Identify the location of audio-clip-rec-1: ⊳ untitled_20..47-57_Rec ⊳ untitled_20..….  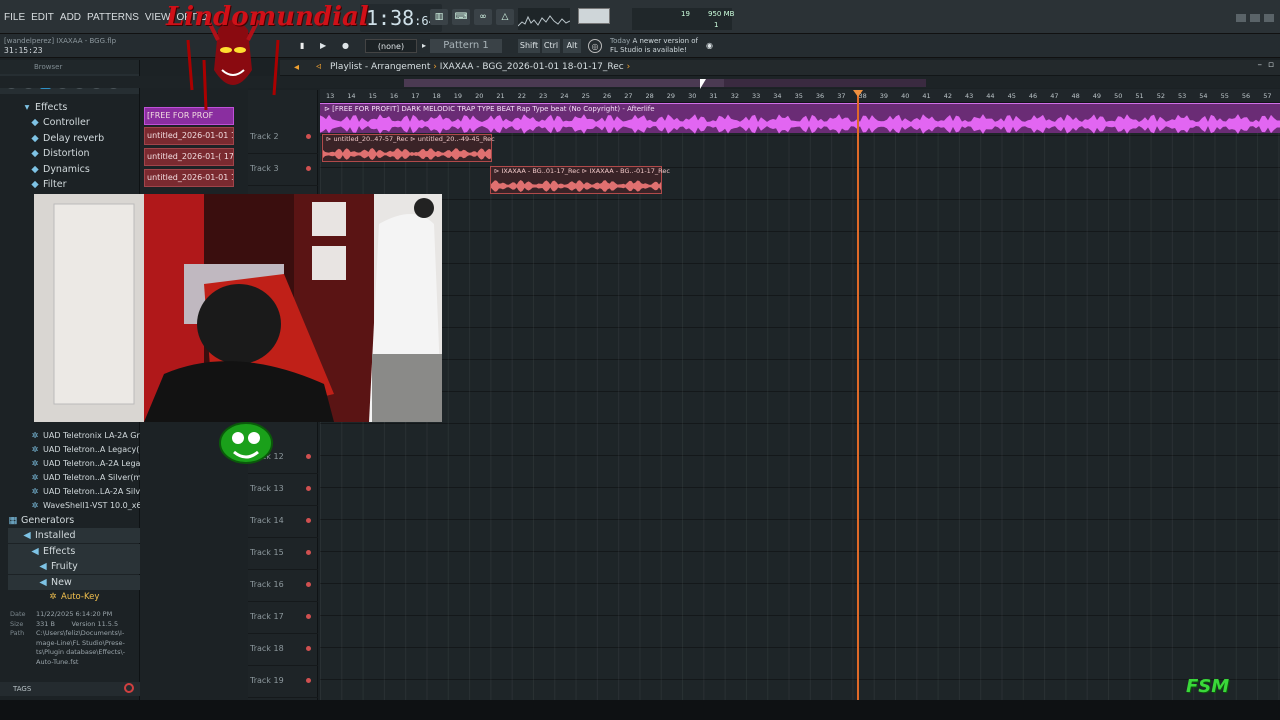
(408, 148).